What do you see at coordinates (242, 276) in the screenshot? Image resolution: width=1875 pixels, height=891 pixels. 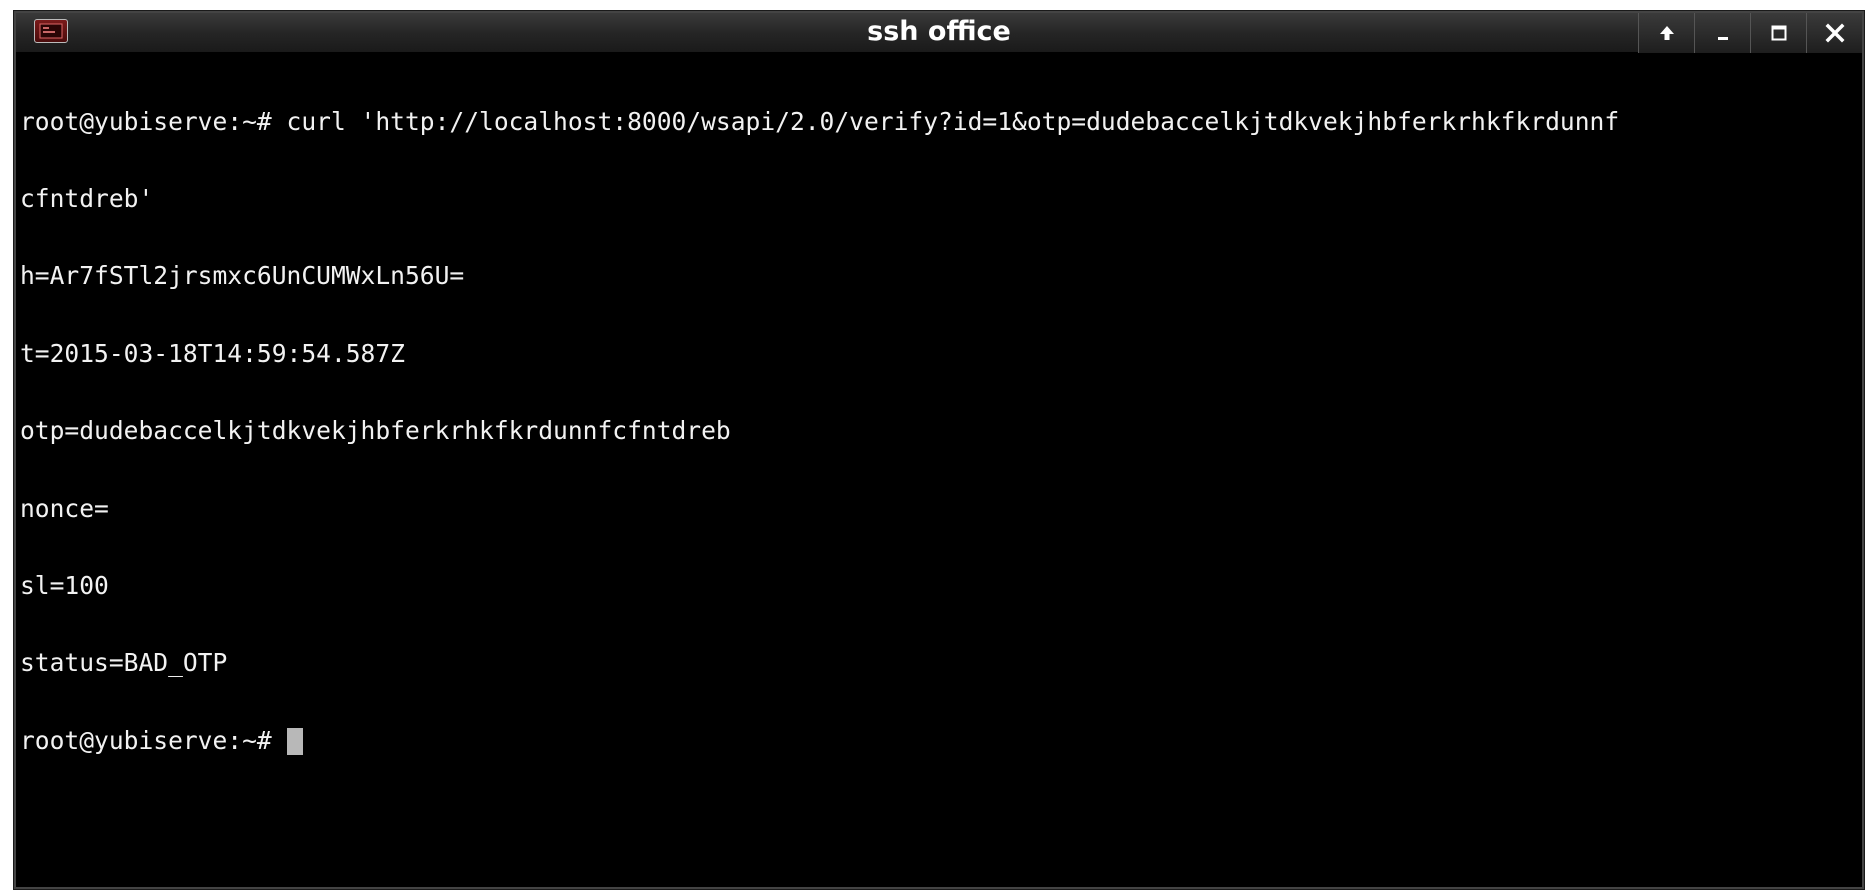 I see `terminal-line: h=Ar7fSTl2jrsmxc6UnCUMWxLn56U=` at bounding box center [242, 276].